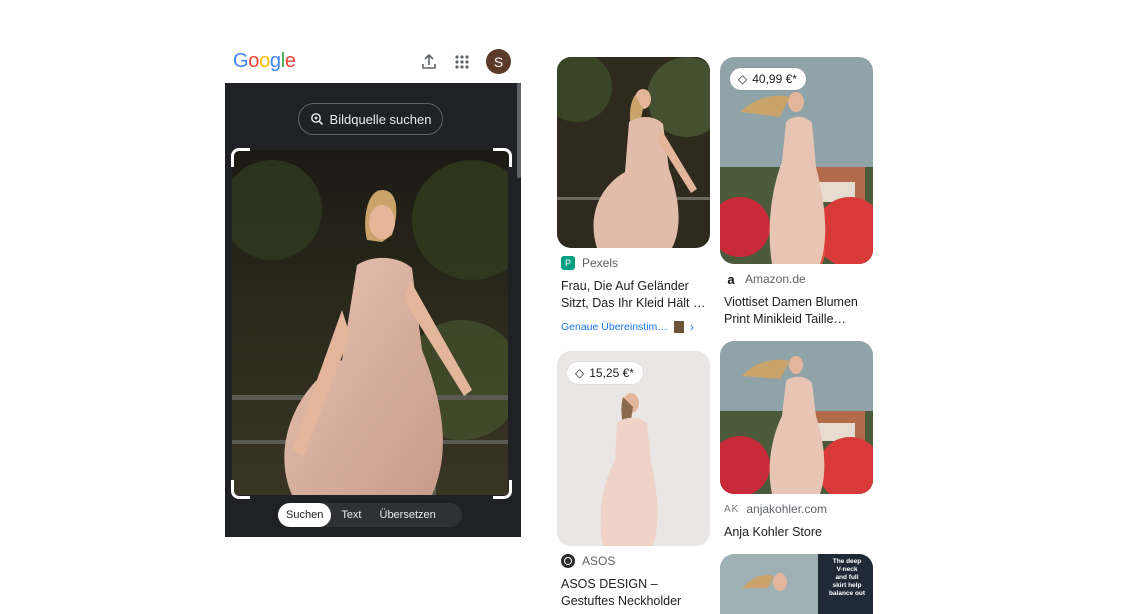  What do you see at coordinates (609, 584) in the screenshot?
I see `title-line: ASOS DESIGN –` at bounding box center [609, 584].